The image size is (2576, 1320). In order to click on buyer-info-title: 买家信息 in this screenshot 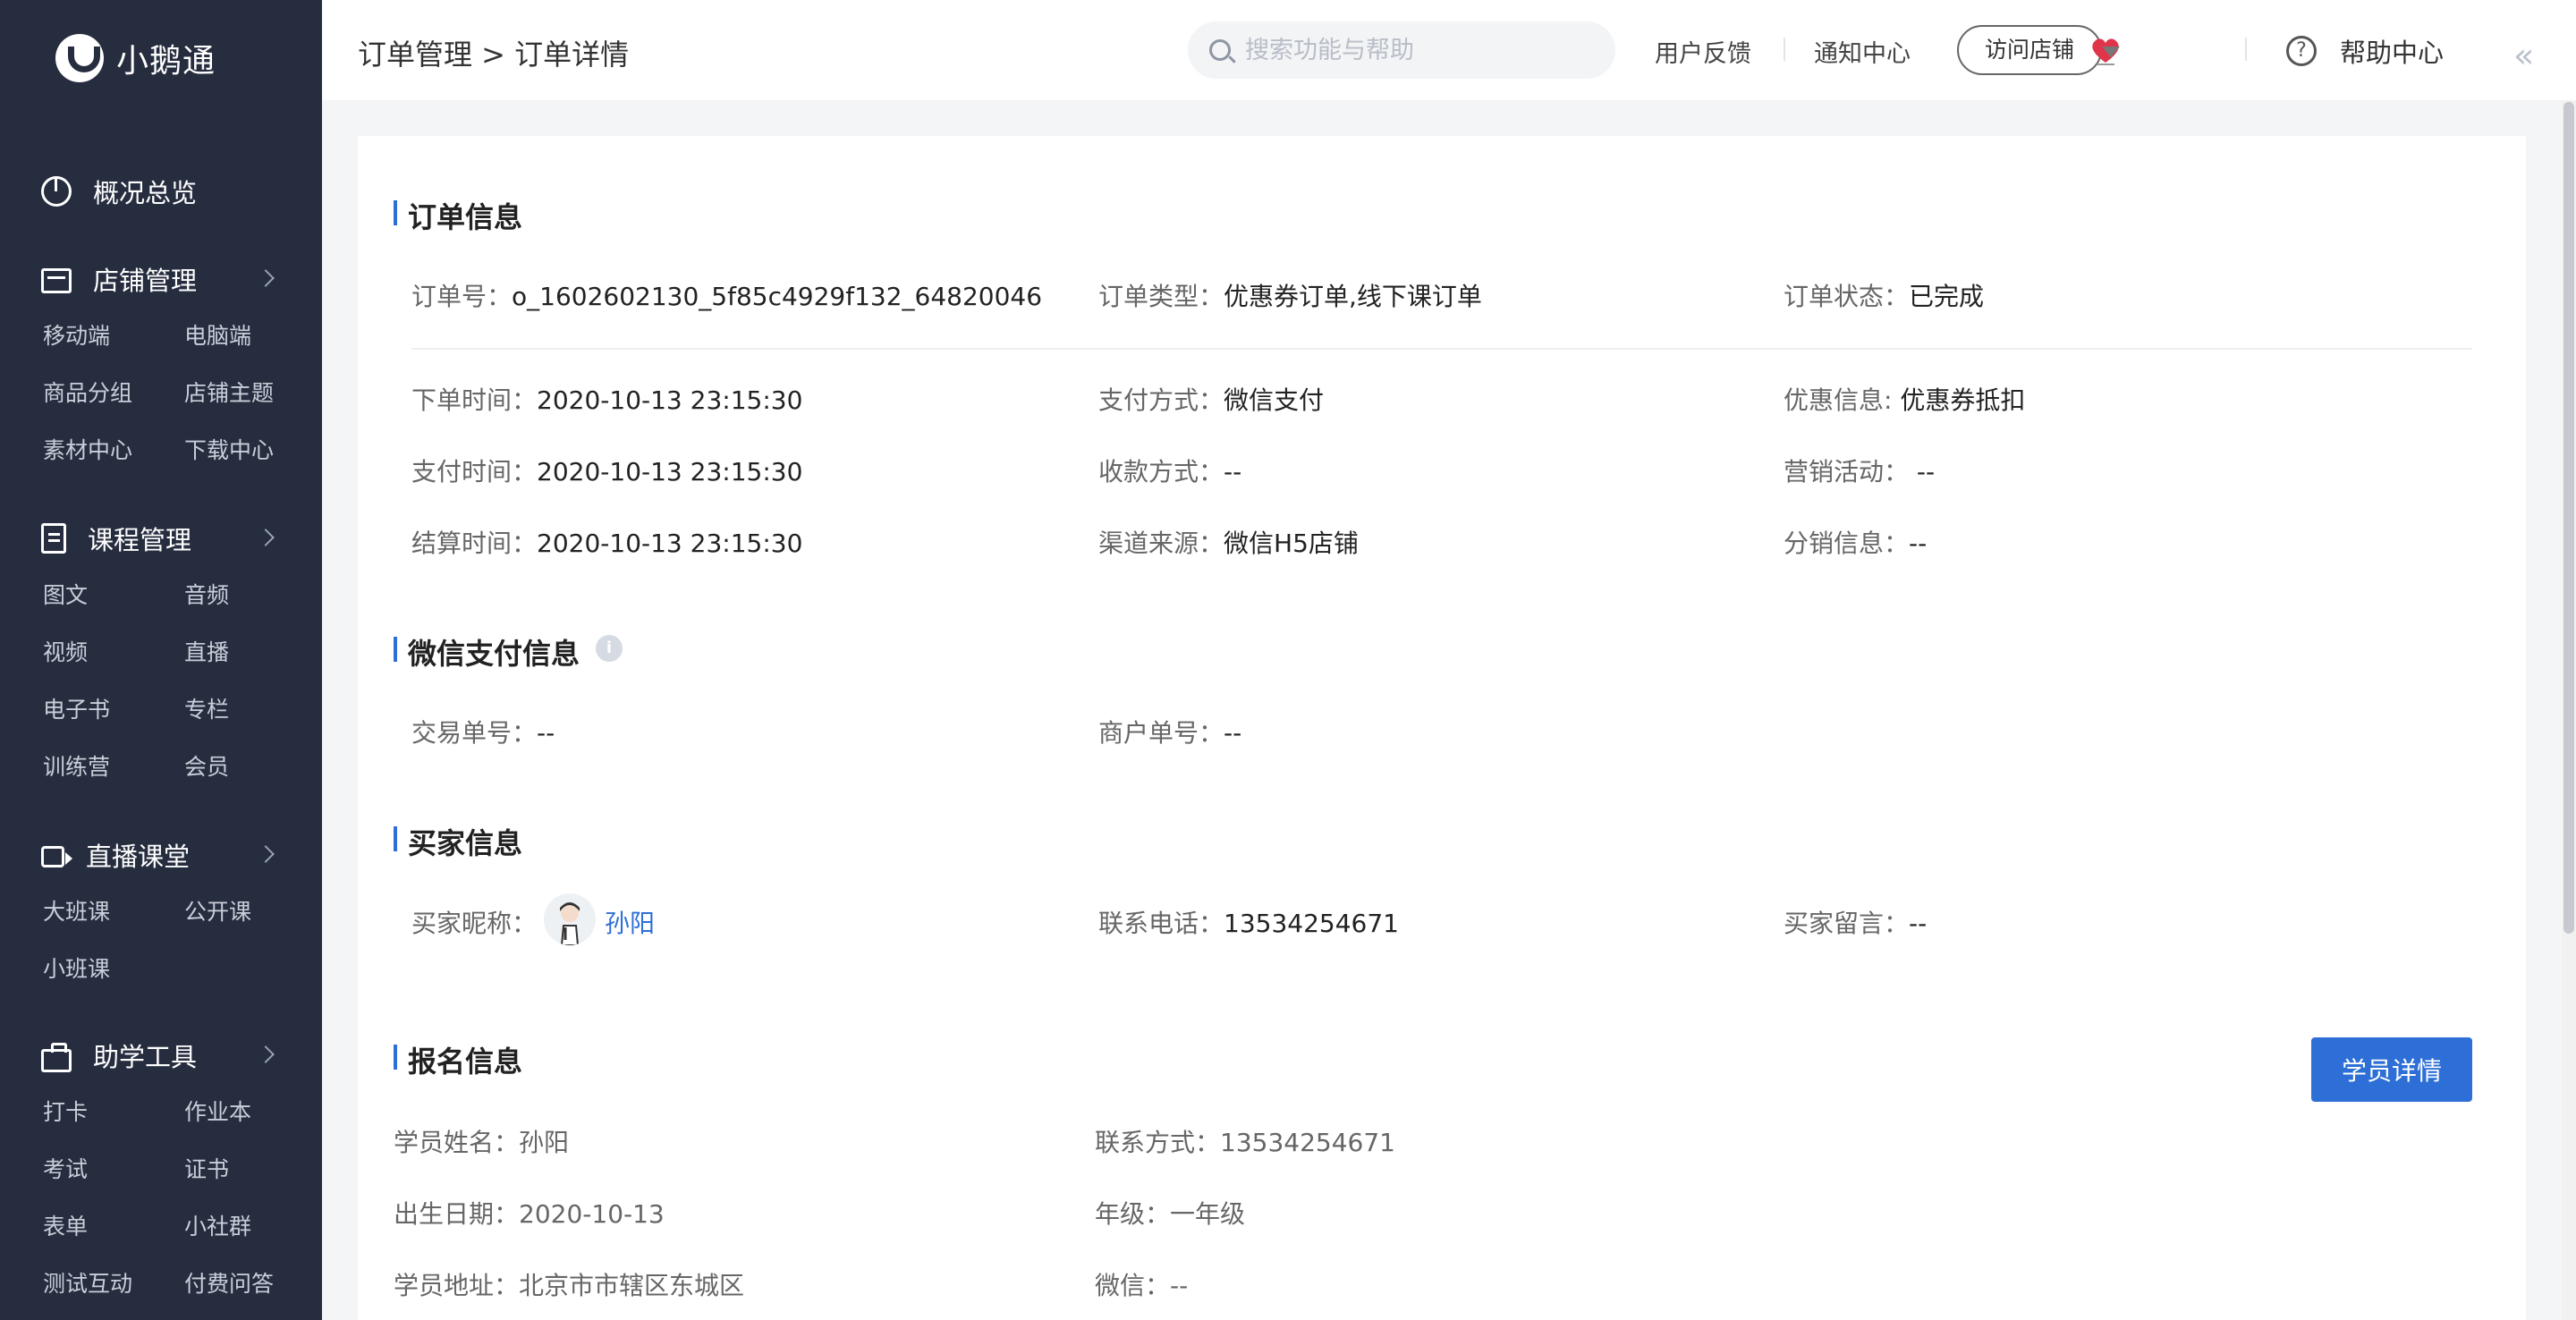, I will do `click(458, 841)`.